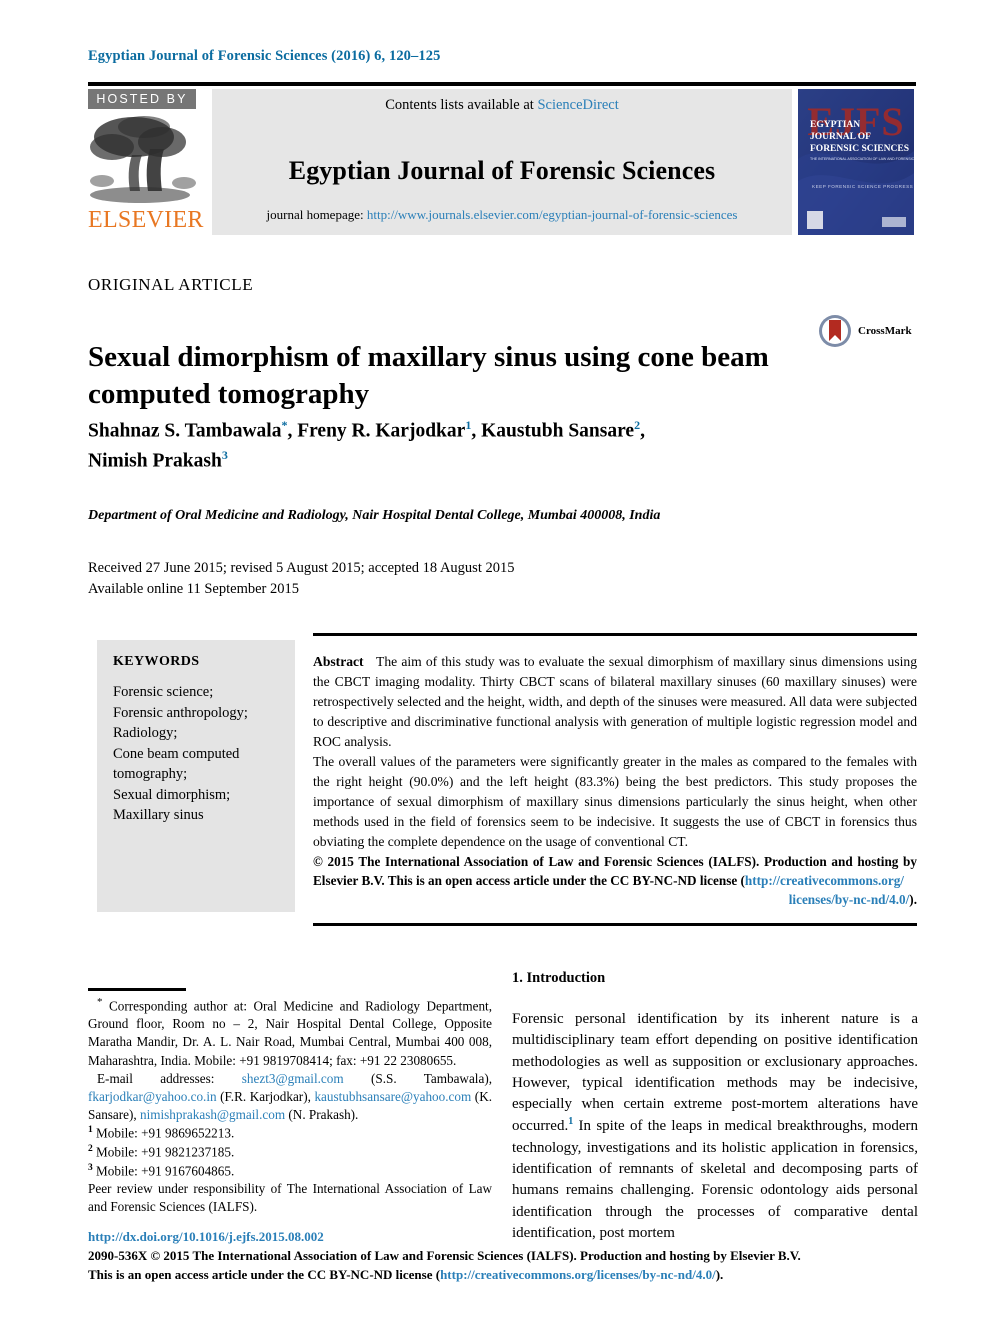 Image resolution: width=992 pixels, height=1323 pixels. I want to click on keyword-item: Forensic science;, so click(163, 692).